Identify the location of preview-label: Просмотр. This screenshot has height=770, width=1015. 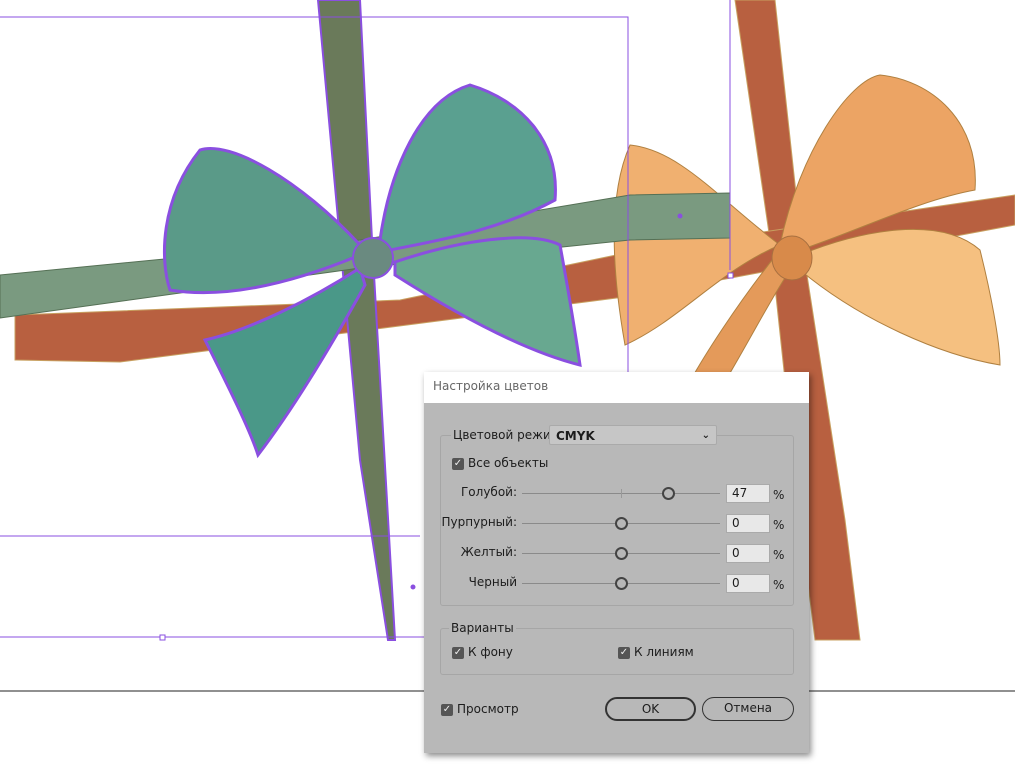
(488, 709).